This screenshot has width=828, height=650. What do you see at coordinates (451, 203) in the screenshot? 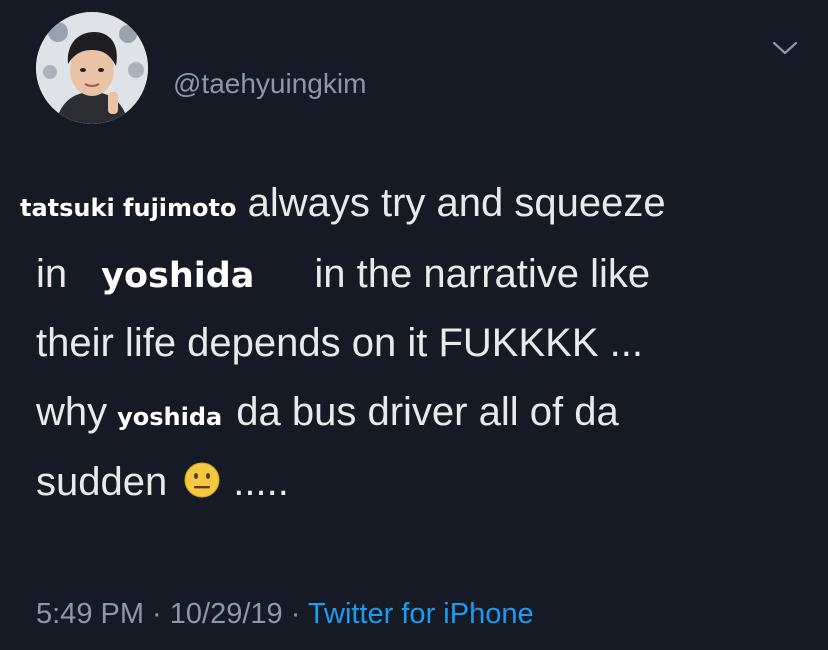
I see `tweet-text: always try and squeeze` at bounding box center [451, 203].